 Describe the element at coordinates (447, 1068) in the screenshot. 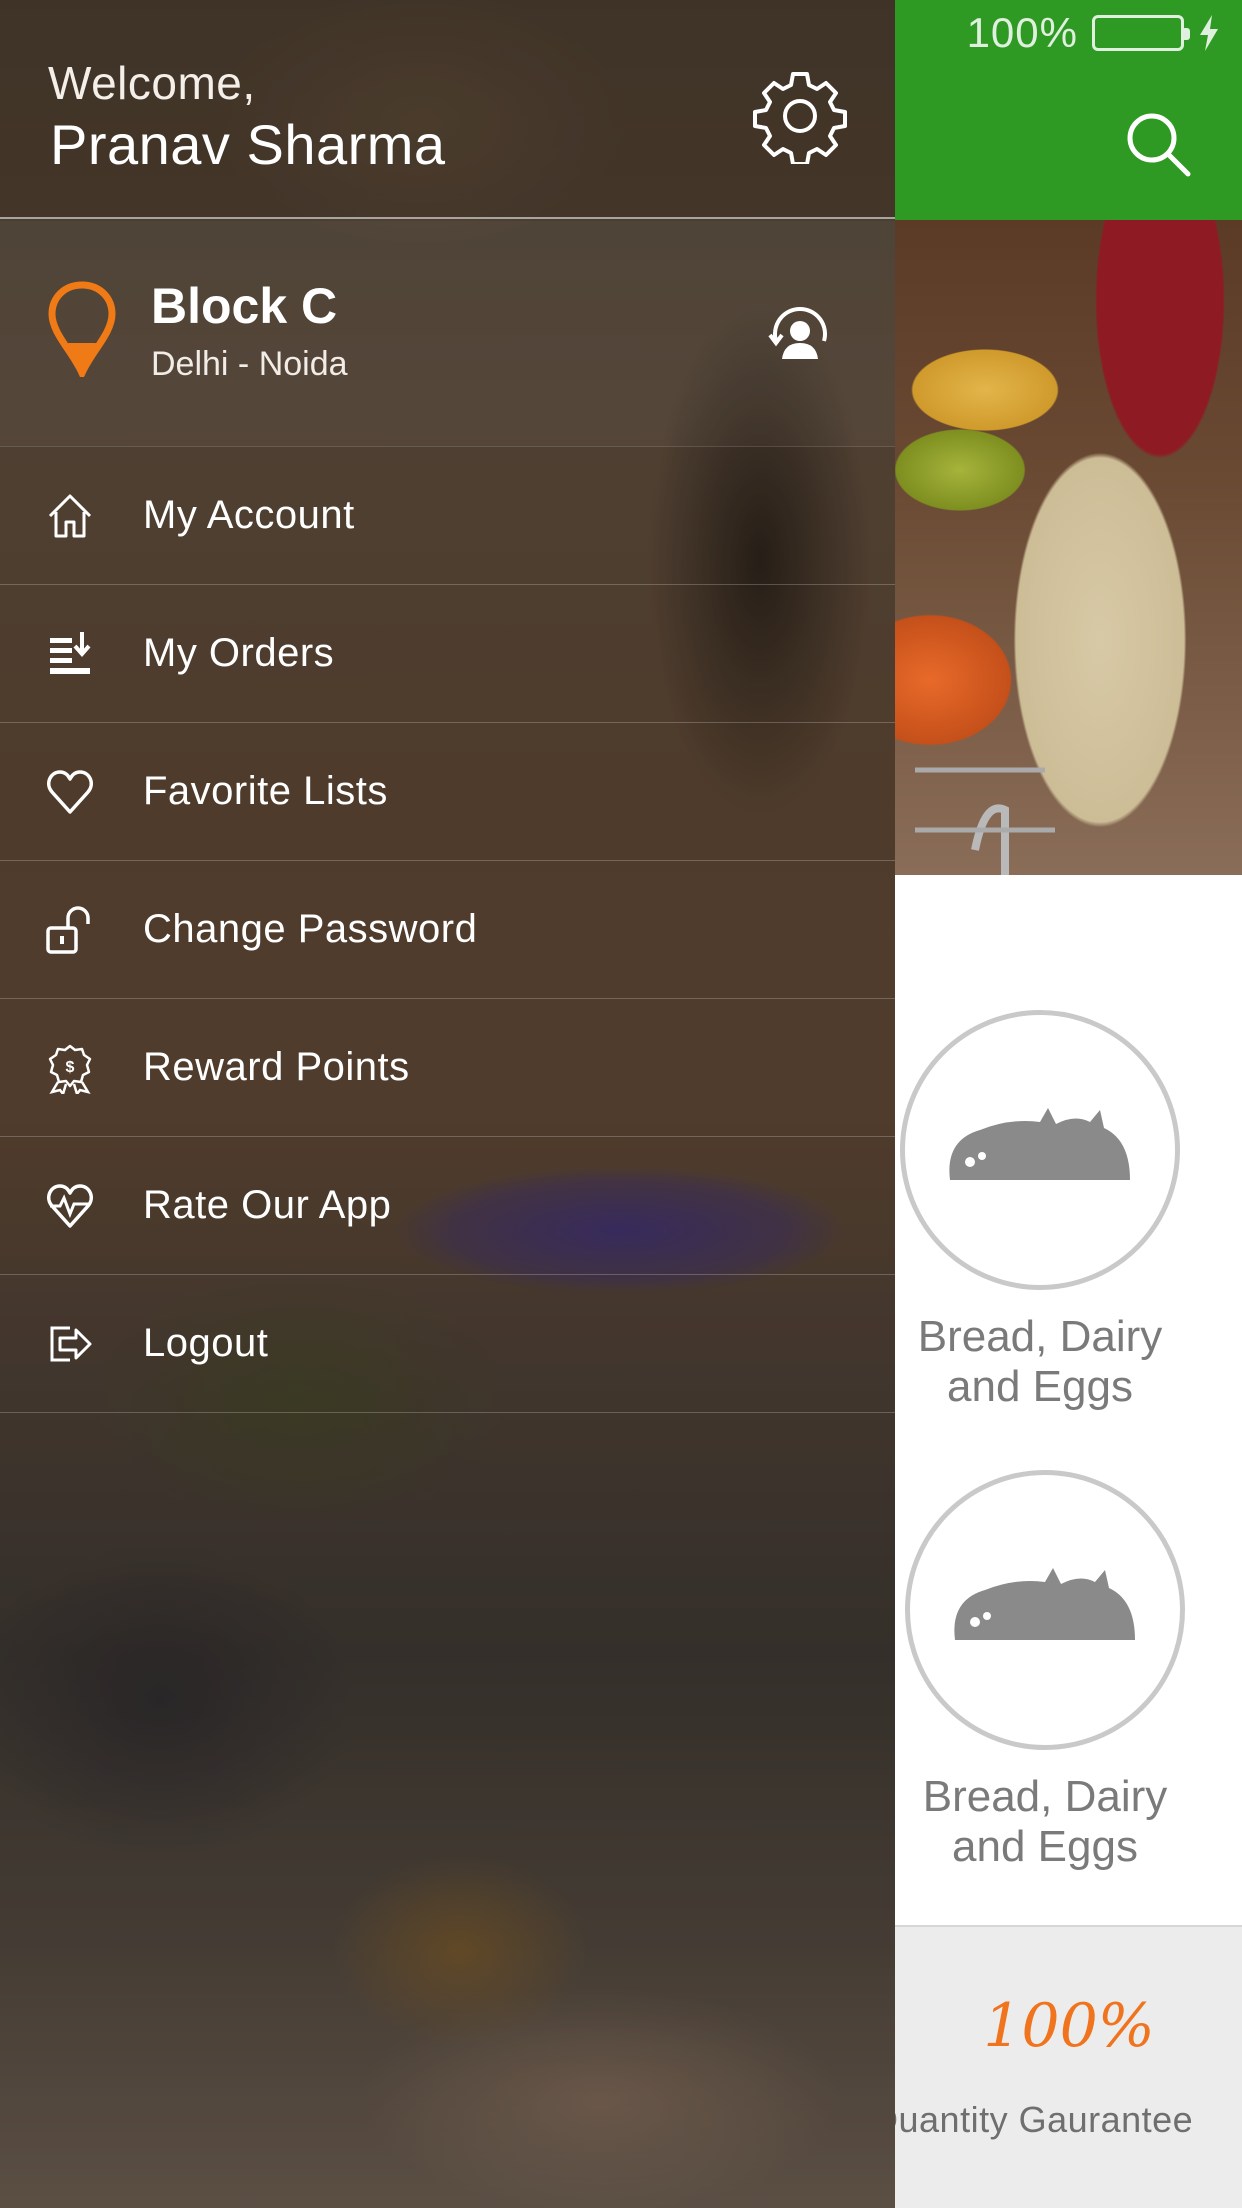

I see `menu-item-reward-points: $ Reward Points` at that location.